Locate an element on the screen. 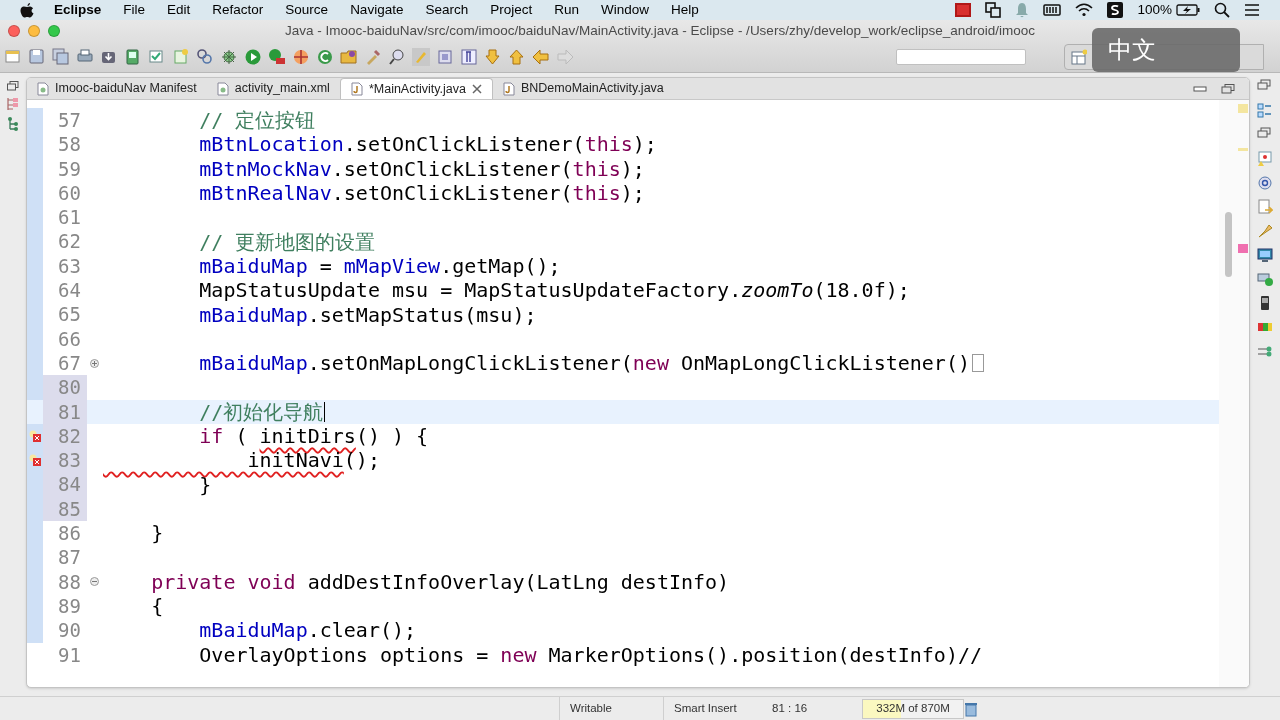  monitor-icon is located at coordinates (1265, 255).